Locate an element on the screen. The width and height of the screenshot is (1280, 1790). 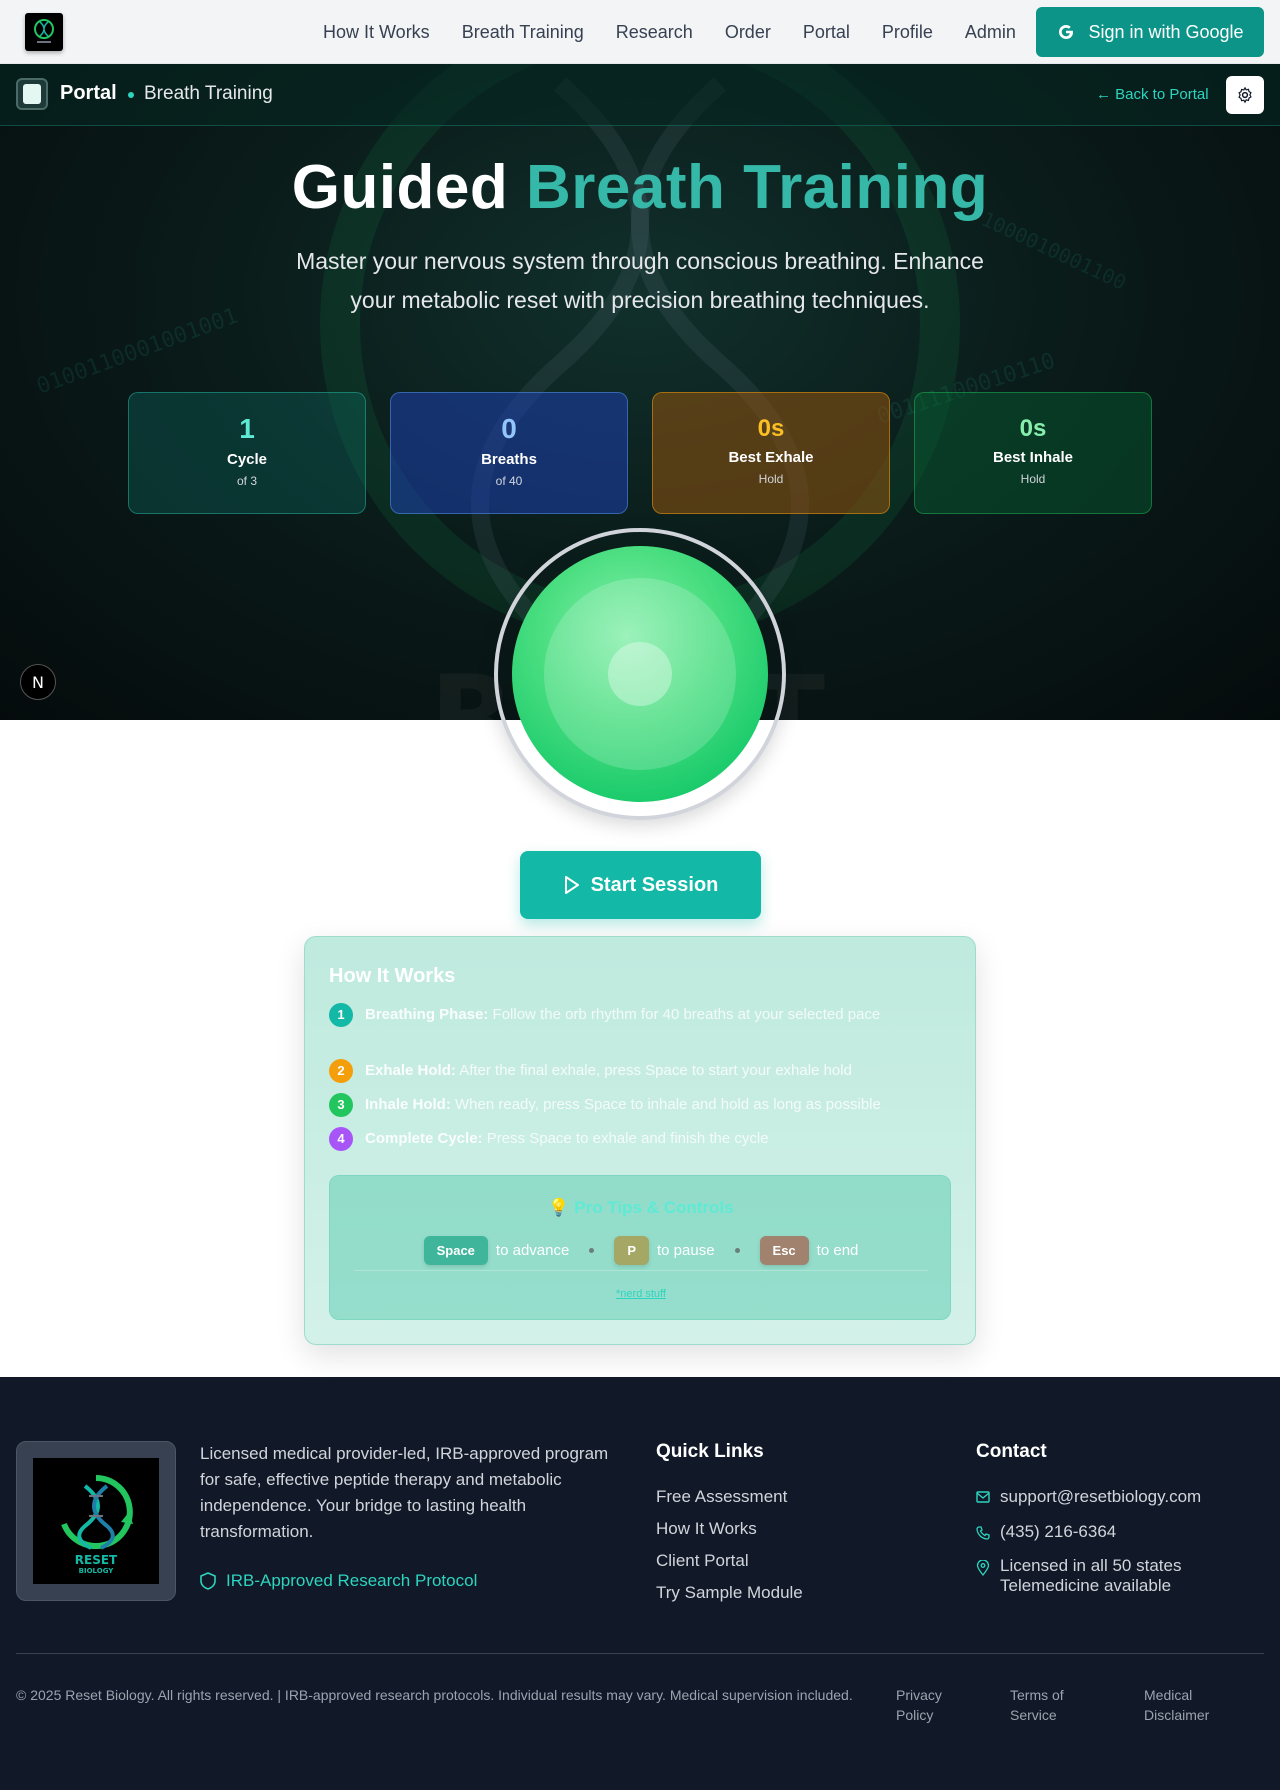
p-key: P is located at coordinates (631, 1250).